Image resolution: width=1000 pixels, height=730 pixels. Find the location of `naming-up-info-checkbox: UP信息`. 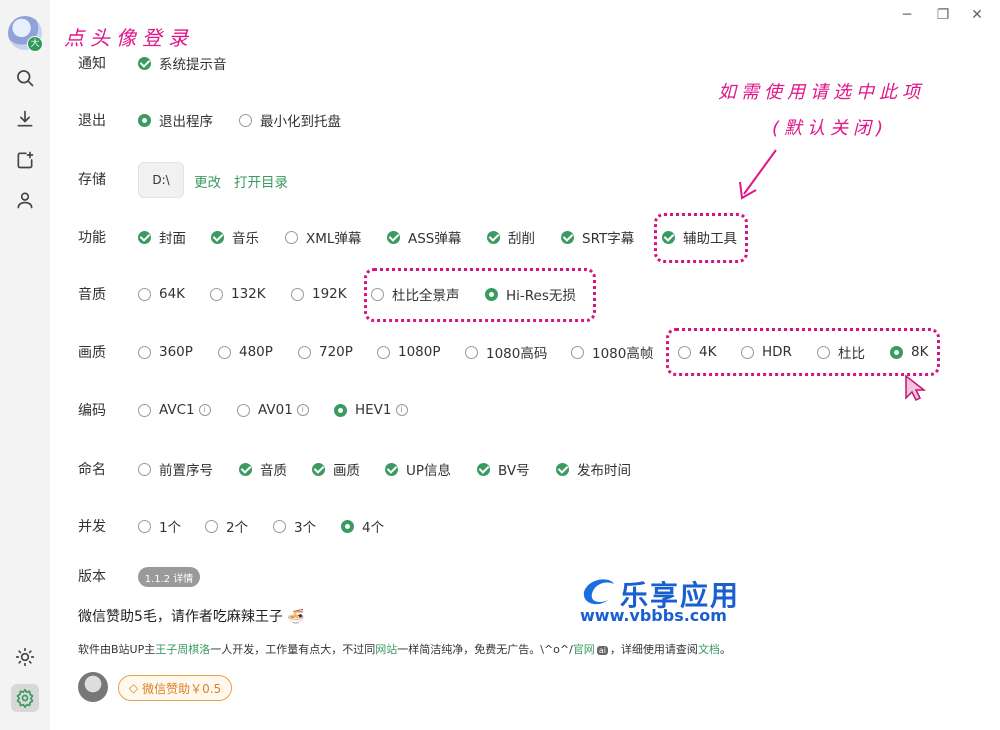

naming-up-info-checkbox: UP信息 is located at coordinates (418, 469).